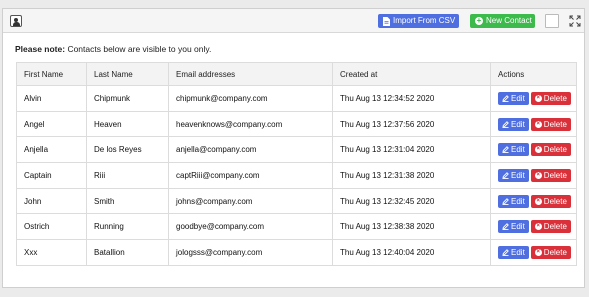 Image resolution: width=589 pixels, height=297 pixels. Describe the element at coordinates (411, 150) in the screenshot. I see `cell-created: Thu Aug 13 12:31:04 2020` at that location.